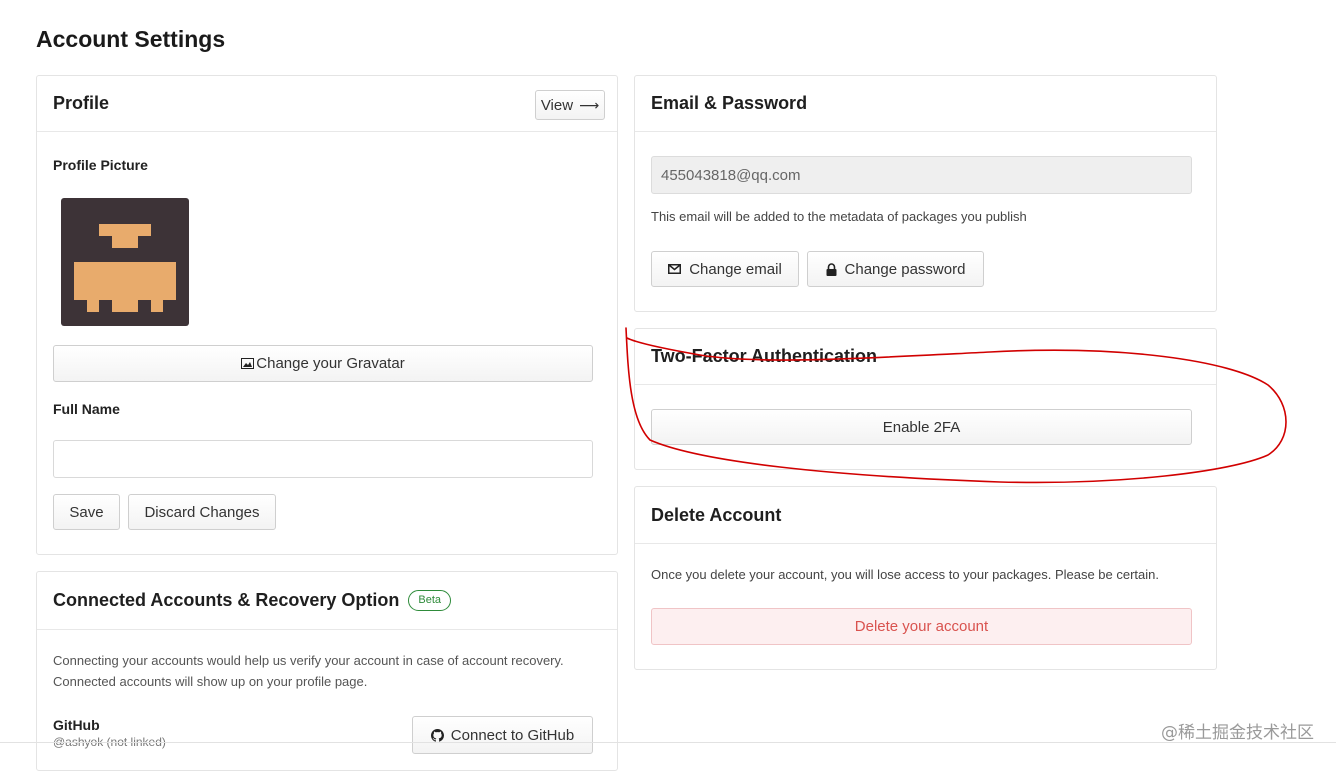 This screenshot has width=1336, height=771. I want to click on arrow-right-icon: ⟶, so click(589, 104).